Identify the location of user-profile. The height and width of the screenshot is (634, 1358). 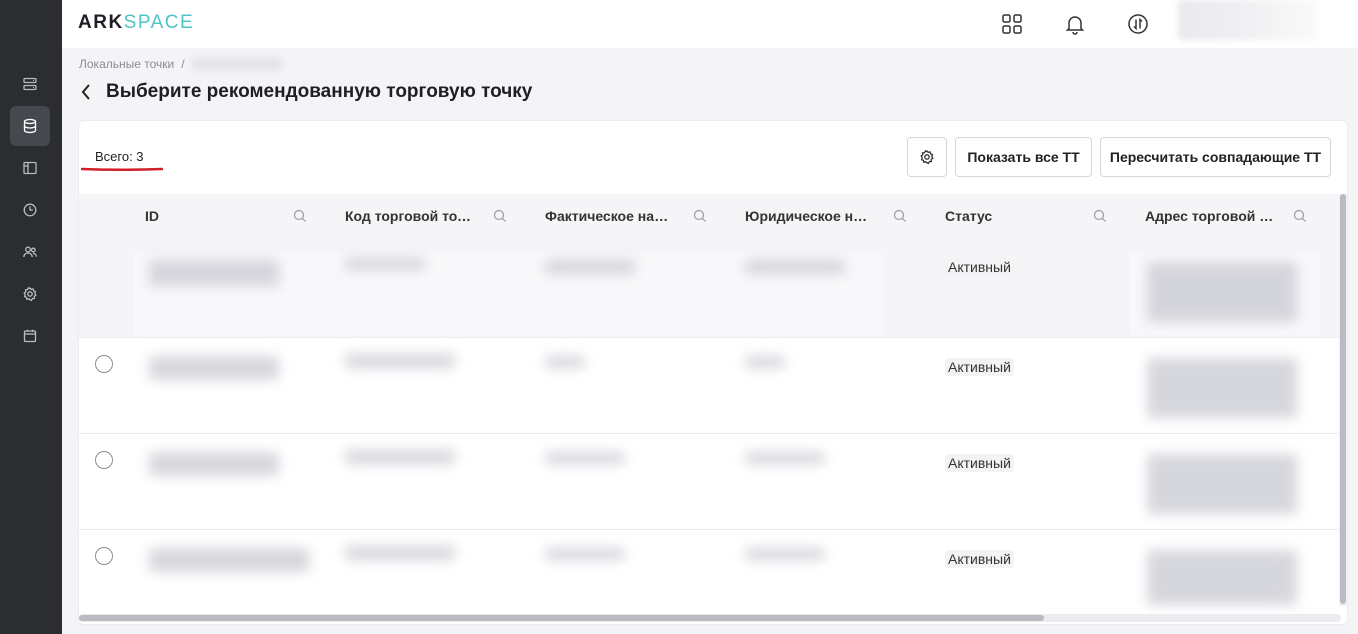
(1248, 20).